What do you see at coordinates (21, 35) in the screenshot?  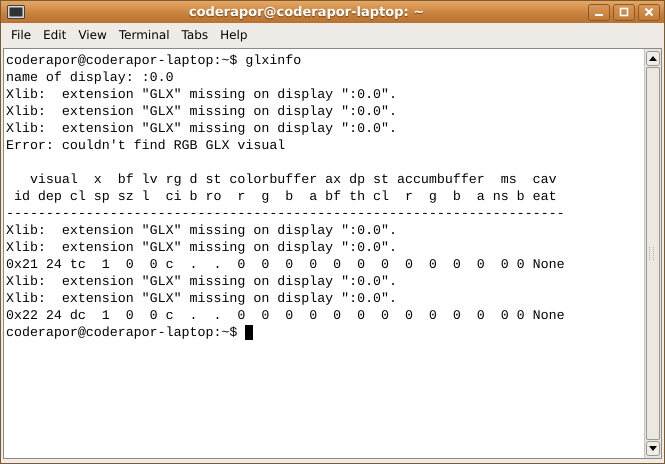 I see `menu-item: File` at bounding box center [21, 35].